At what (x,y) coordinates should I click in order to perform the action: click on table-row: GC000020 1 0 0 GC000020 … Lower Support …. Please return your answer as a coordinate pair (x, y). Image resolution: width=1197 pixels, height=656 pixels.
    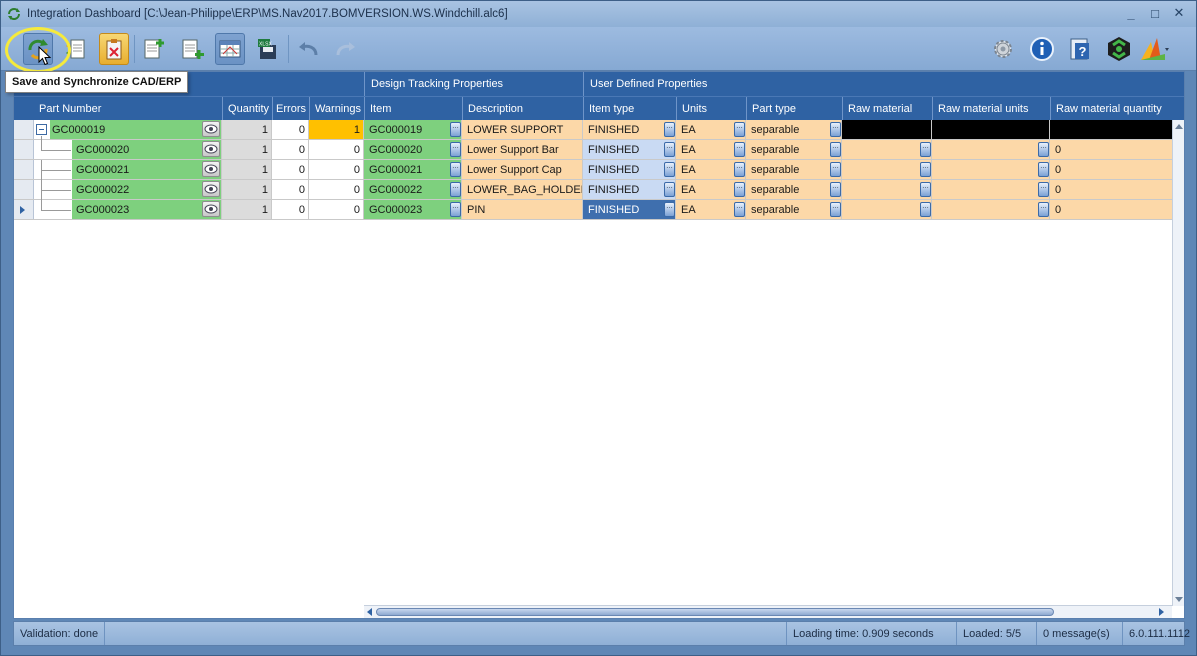
    Looking at the image, I should click on (594, 148).